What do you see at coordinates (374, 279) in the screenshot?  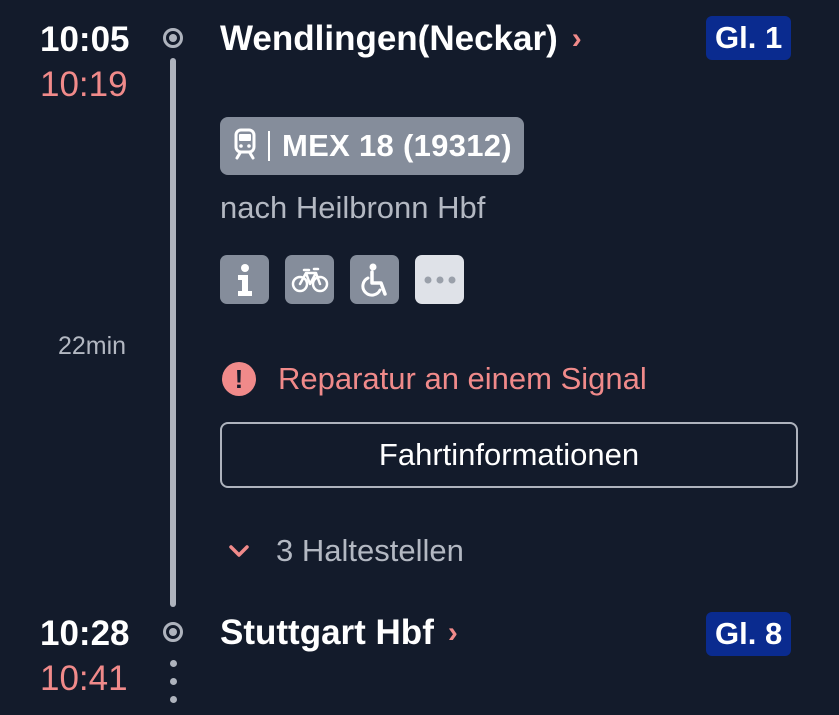 I see `wheelchair-icon` at bounding box center [374, 279].